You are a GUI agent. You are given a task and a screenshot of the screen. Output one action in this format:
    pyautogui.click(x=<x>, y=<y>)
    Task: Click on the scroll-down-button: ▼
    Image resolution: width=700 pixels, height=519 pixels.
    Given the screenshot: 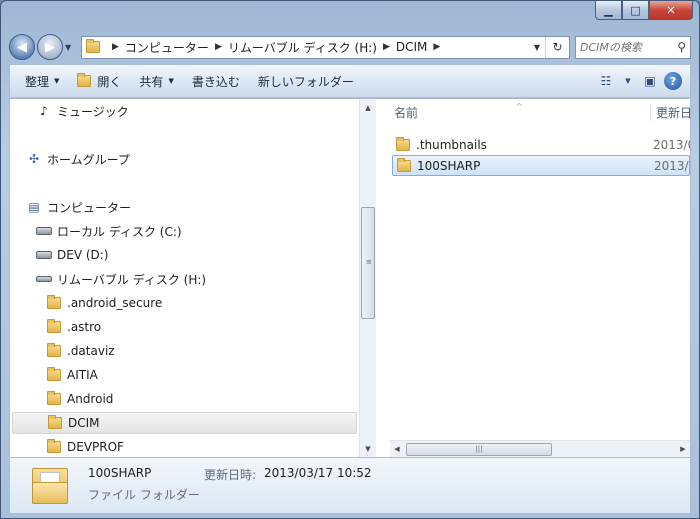 What is the action you would take?
    pyautogui.click(x=368, y=448)
    